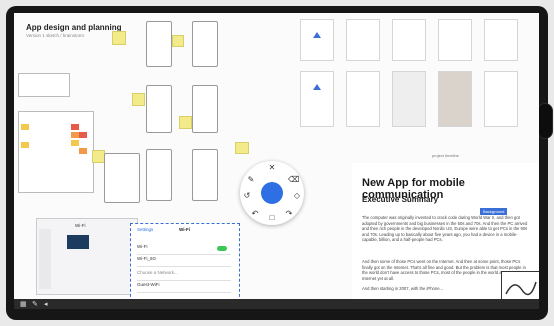 The height and width of the screenshot is (326, 554). I want to click on sidebar-strip, so click(45, 259).